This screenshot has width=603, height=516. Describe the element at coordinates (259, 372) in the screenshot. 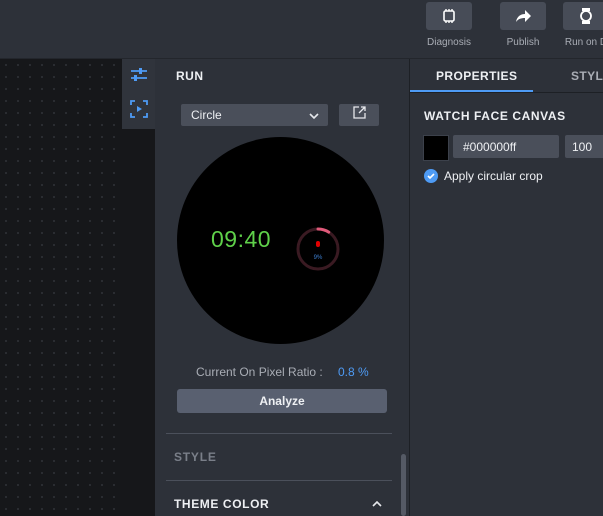

I see `pixel-ratio-label: Current On Pixel Ratio :` at that location.